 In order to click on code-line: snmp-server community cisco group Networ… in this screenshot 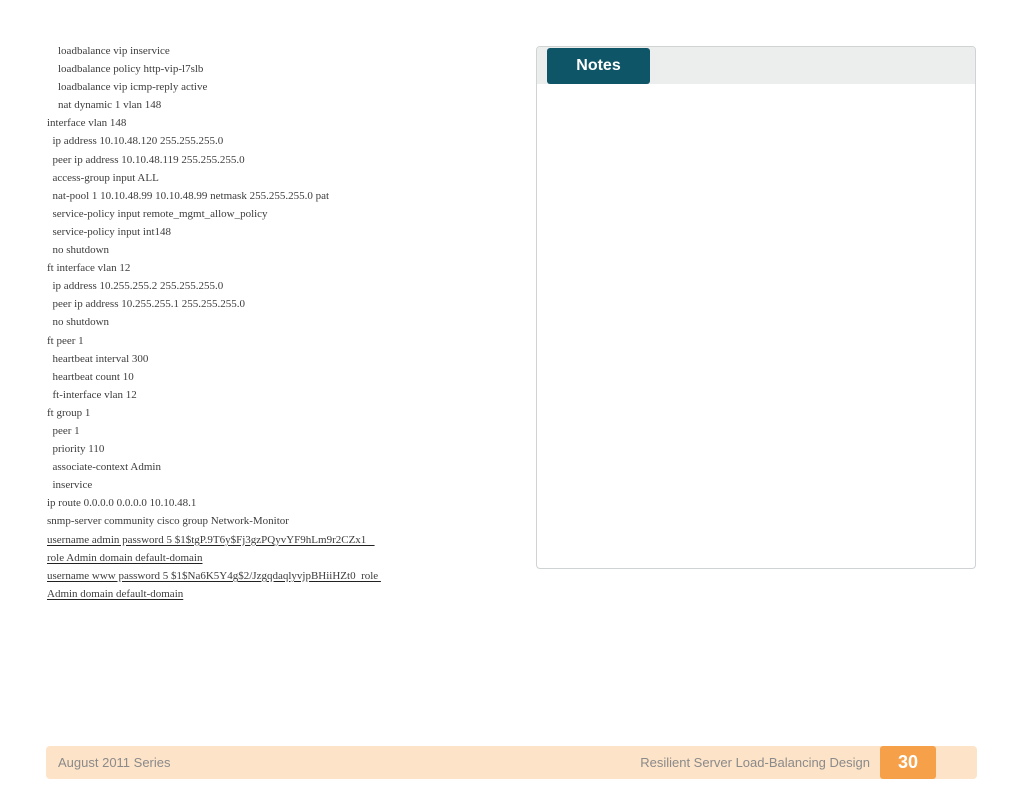, I will do `click(168, 521)`.